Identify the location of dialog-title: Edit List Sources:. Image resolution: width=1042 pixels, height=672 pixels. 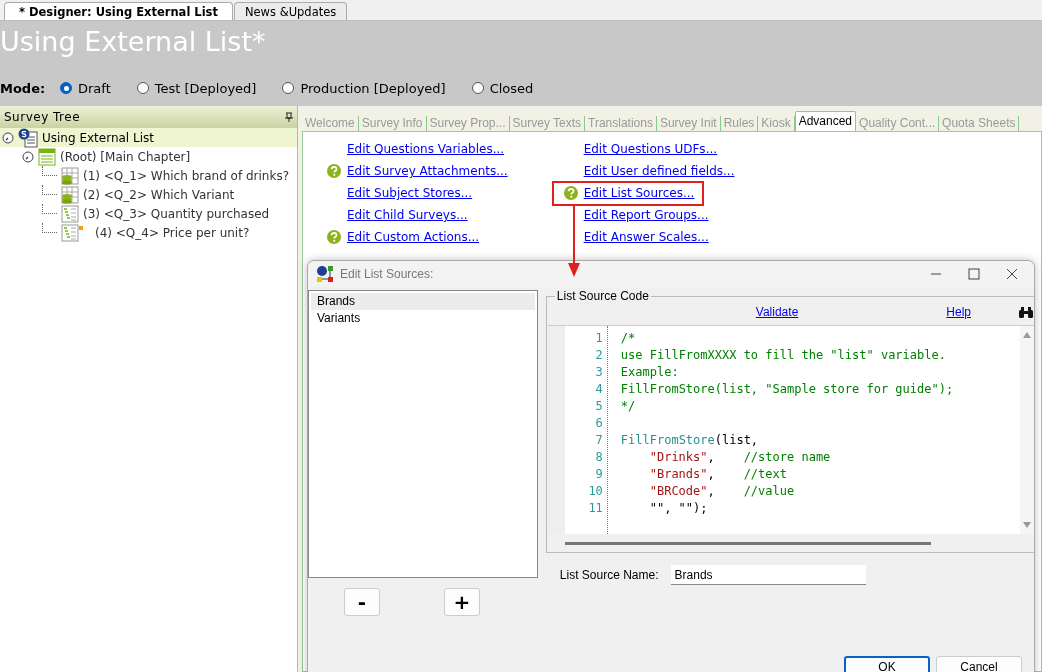
(387, 274).